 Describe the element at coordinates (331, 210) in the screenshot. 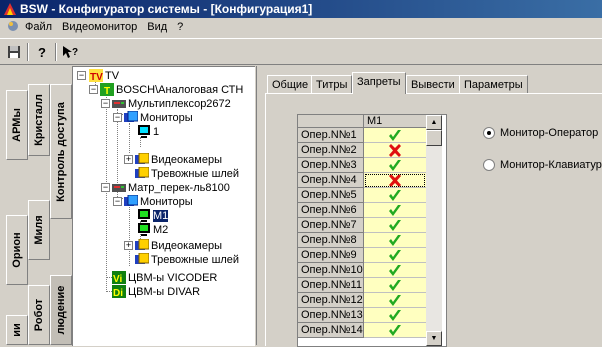

I see `grid-row-header: Опер.N№6` at that location.